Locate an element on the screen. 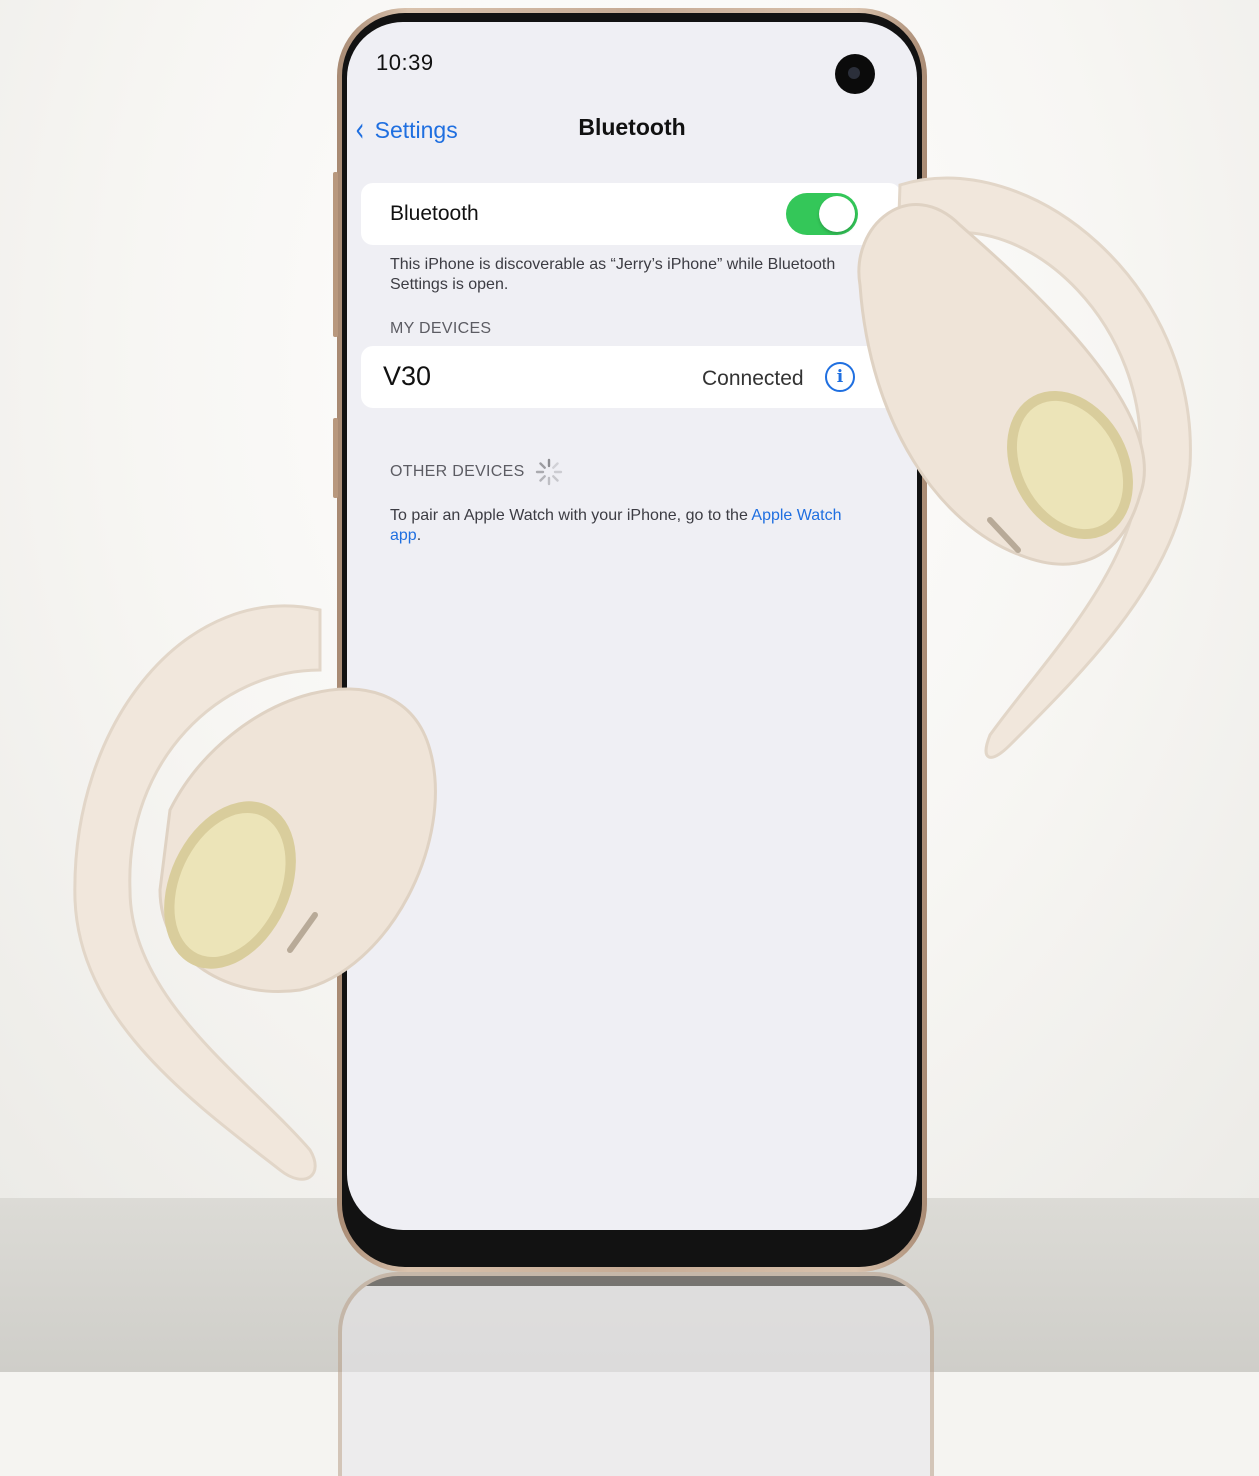 The image size is (1259, 1476). page-title: Bluetooth is located at coordinates (632, 127).